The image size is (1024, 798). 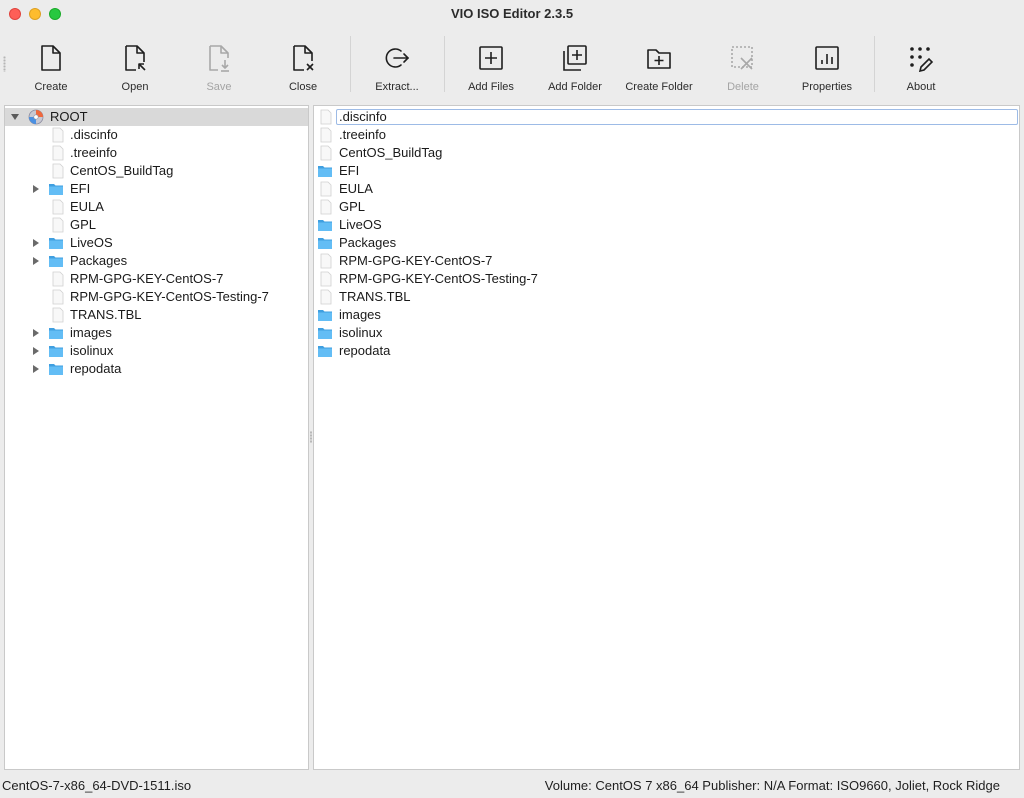 I want to click on about-label: About, so click(x=921, y=87).